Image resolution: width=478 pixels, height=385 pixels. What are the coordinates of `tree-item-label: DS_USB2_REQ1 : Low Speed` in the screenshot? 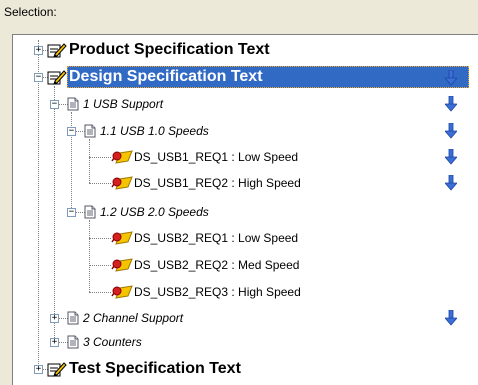 It's located at (216, 238).